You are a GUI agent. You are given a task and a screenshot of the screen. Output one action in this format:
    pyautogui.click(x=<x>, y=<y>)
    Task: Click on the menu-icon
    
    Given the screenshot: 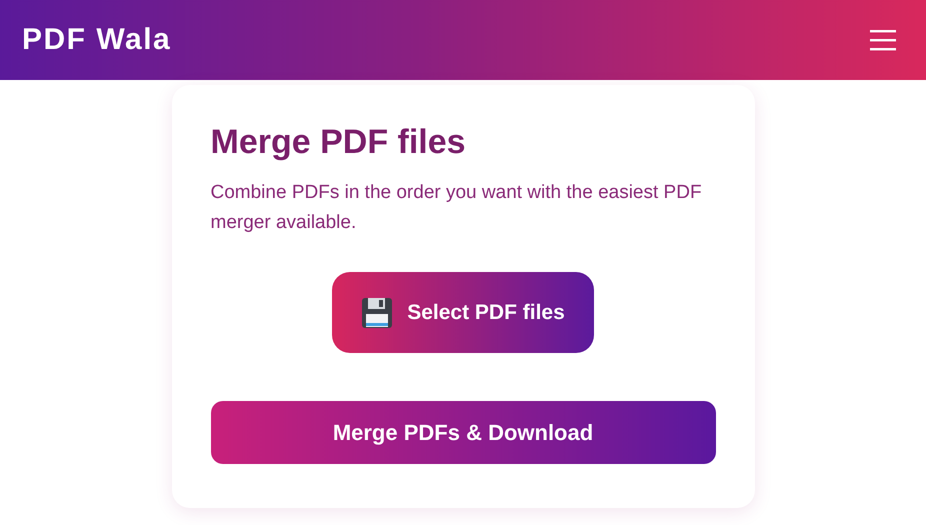 What is the action you would take?
    pyautogui.click(x=883, y=40)
    